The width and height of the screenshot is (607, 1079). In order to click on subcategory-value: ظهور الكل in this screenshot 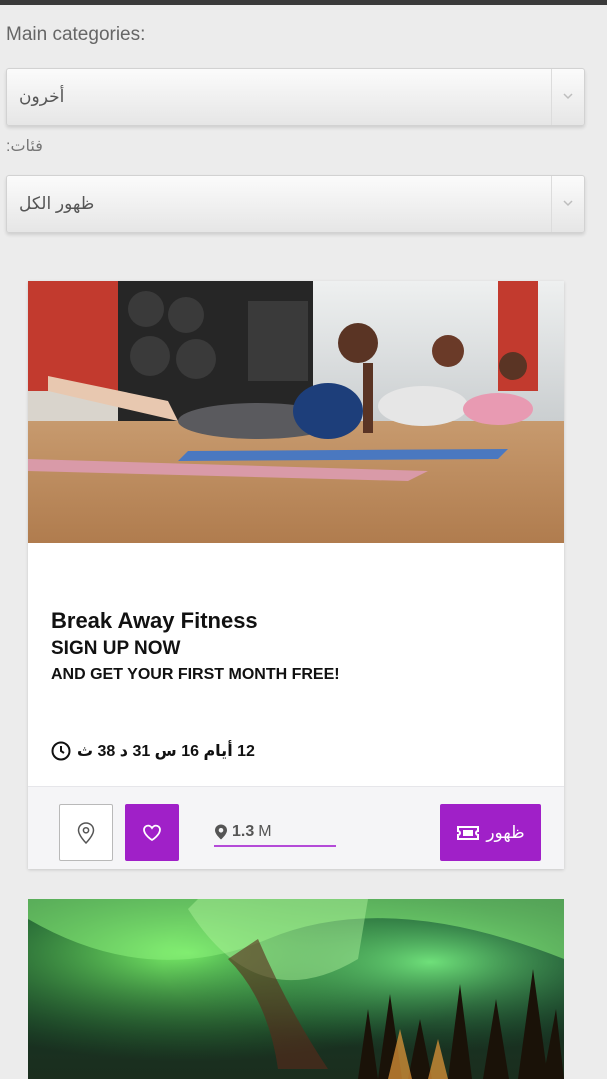, I will do `click(57, 203)`.